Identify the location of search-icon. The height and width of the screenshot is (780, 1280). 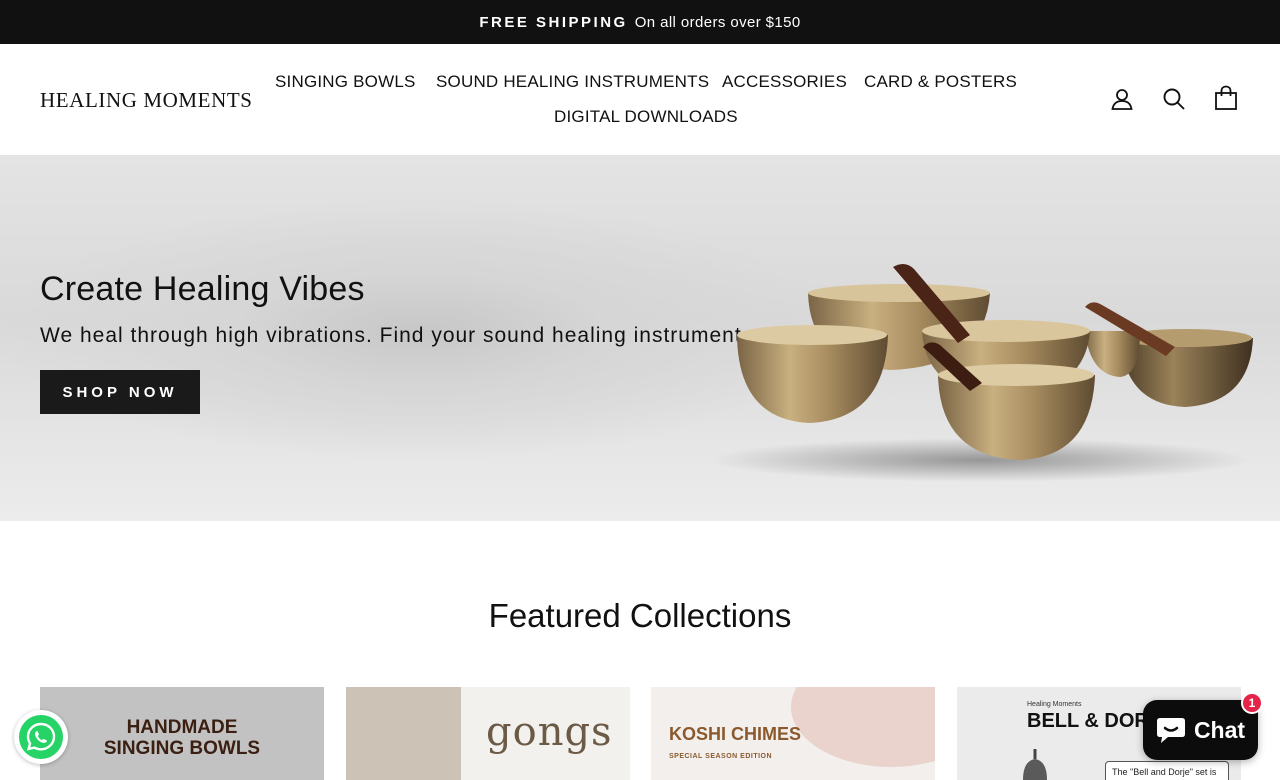
(1174, 99).